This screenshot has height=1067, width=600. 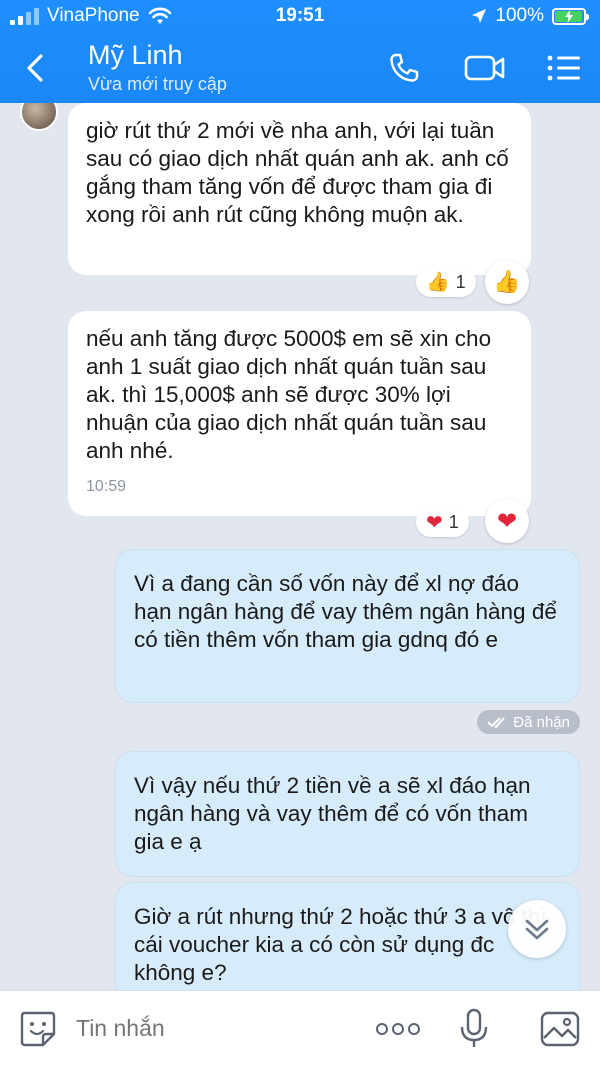 I want to click on contact-avatar, so click(x=39, y=117).